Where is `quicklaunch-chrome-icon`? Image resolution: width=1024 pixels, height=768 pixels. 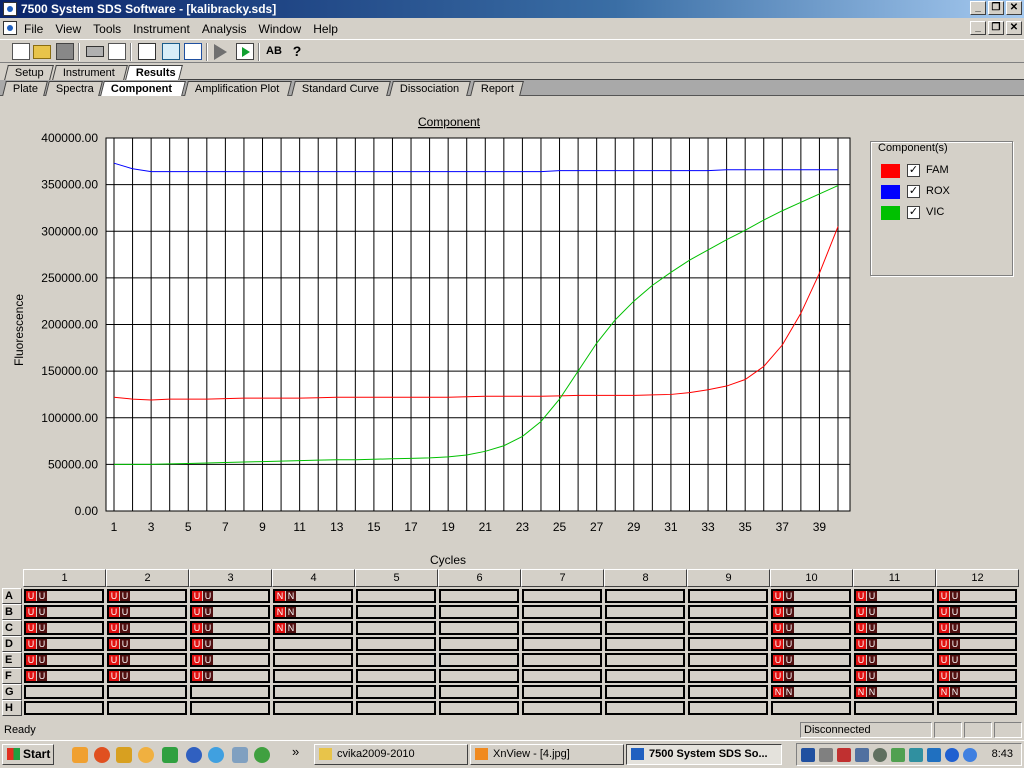
quicklaunch-chrome-icon is located at coordinates (216, 755).